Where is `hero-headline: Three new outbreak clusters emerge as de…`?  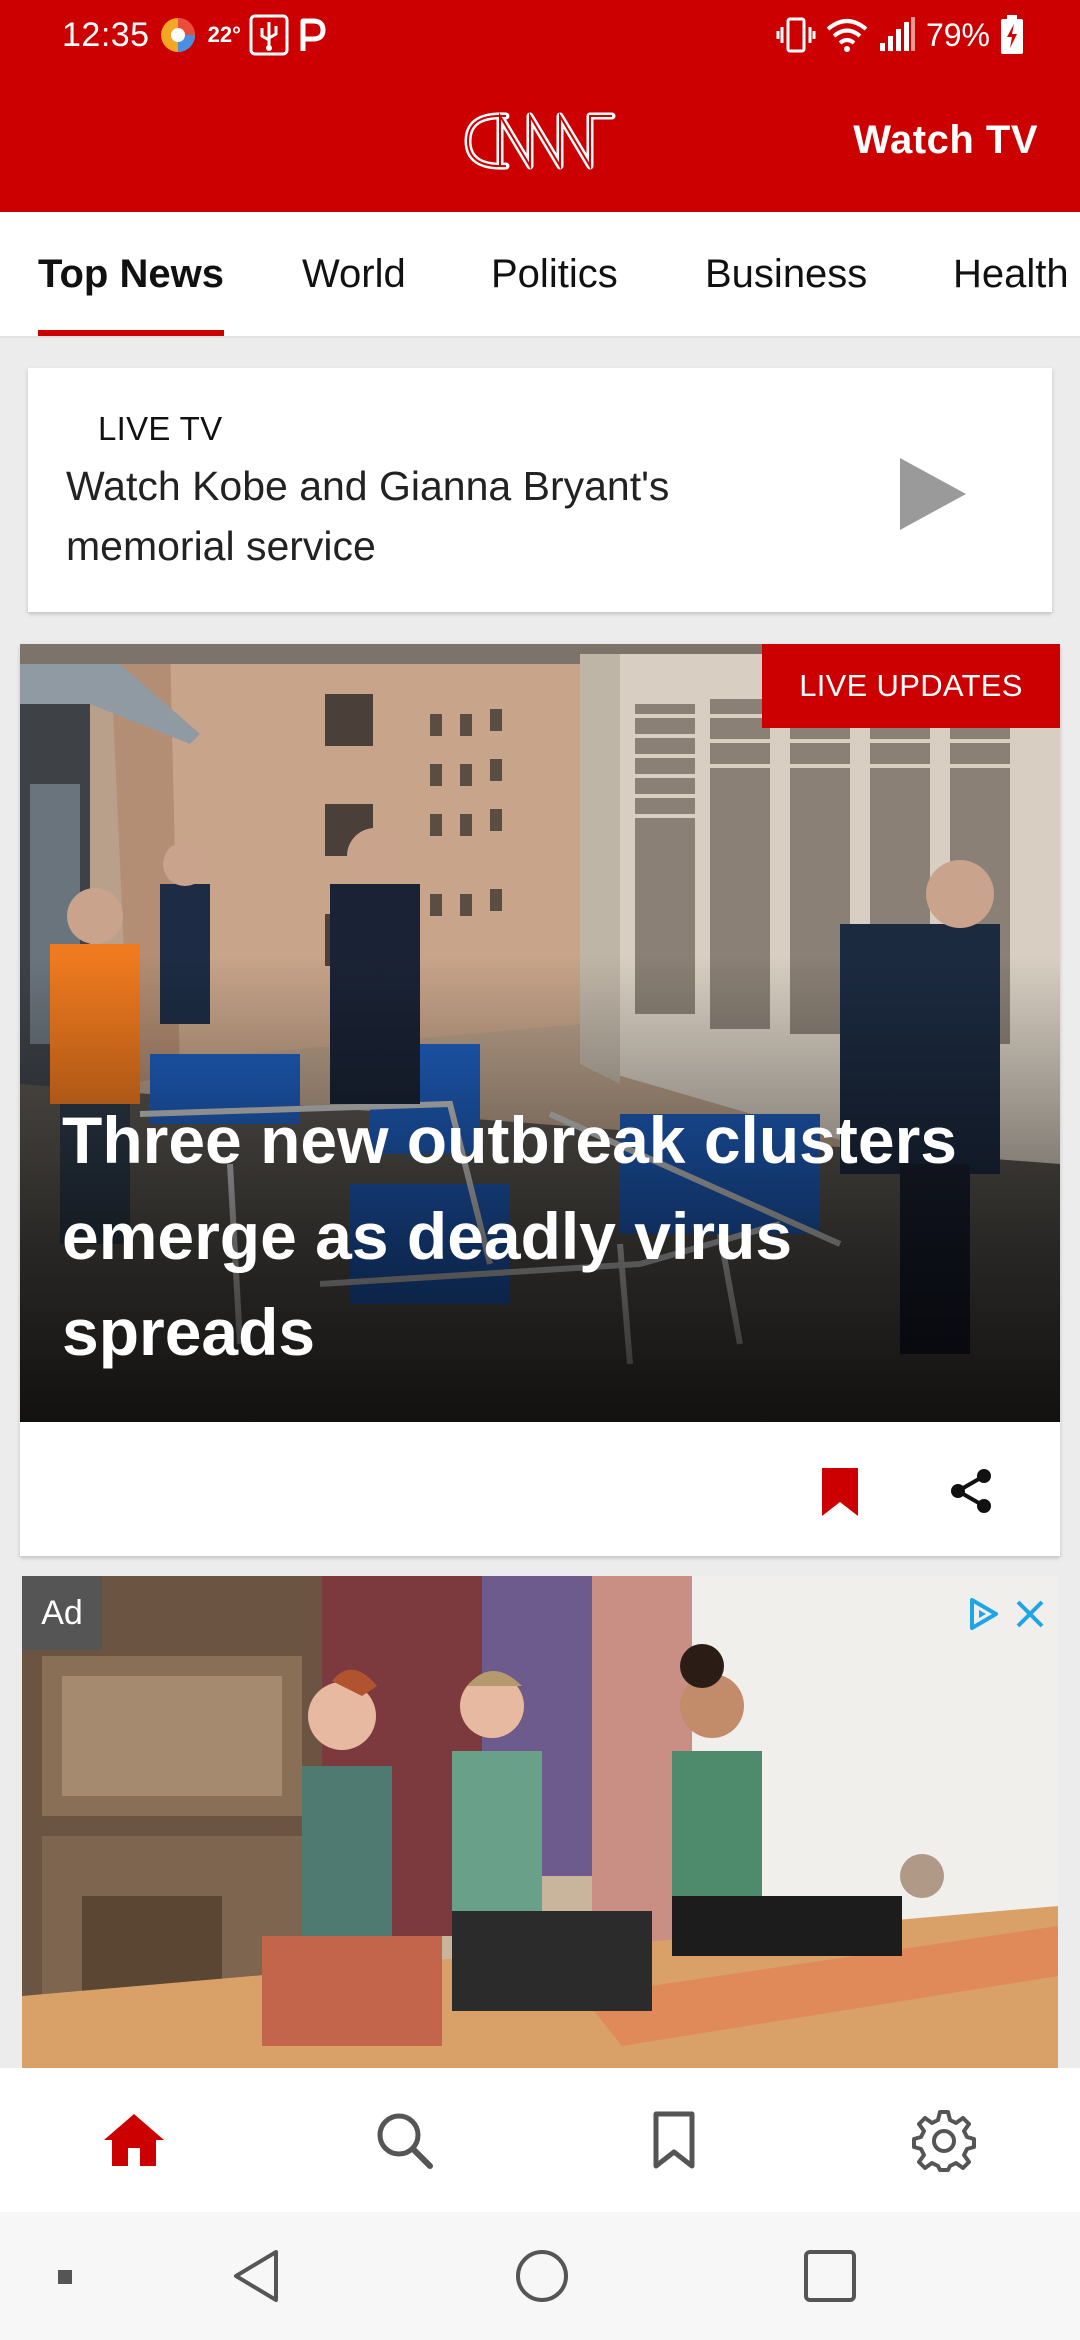
hero-headline: Three new outbreak clusters emerge as de… is located at coordinates (542, 1236).